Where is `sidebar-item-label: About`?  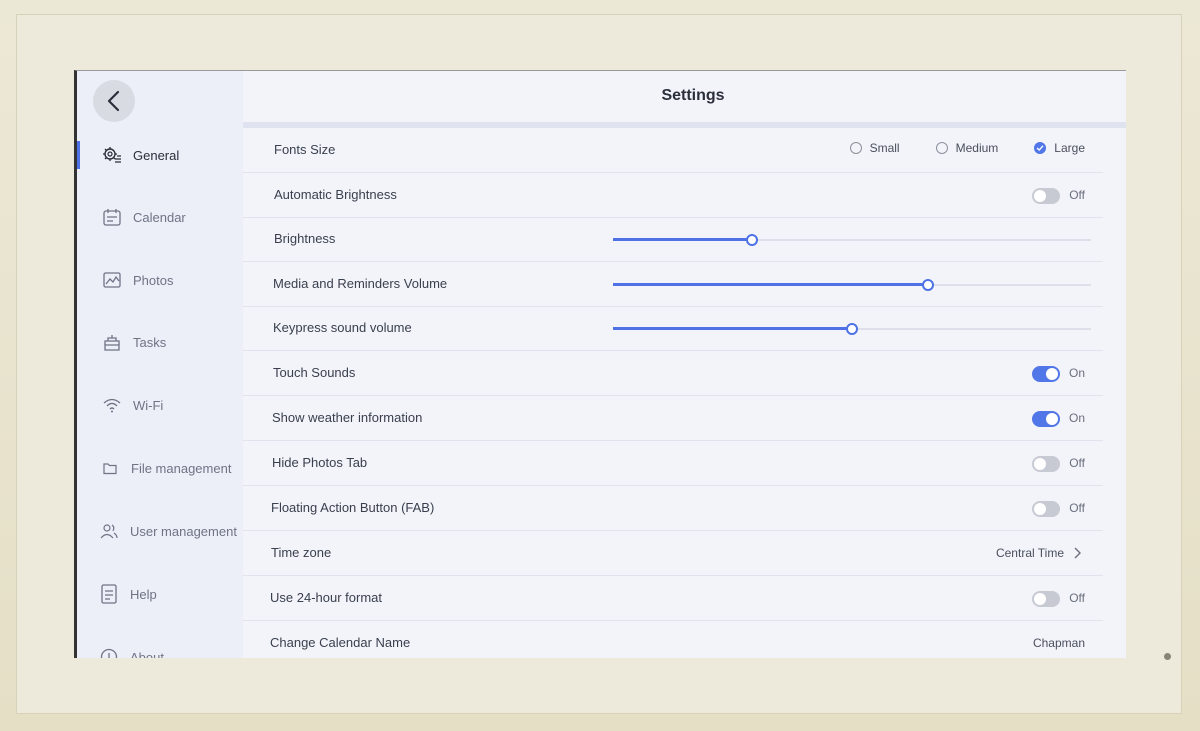 sidebar-item-label: About is located at coordinates (147, 654).